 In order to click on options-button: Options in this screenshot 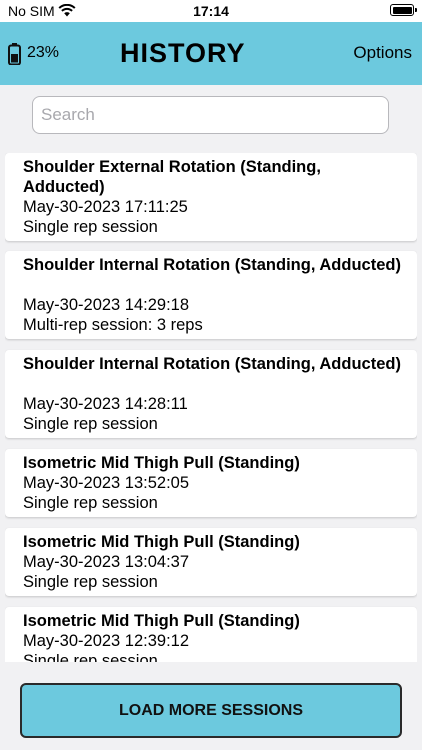, I will do `click(382, 53)`.